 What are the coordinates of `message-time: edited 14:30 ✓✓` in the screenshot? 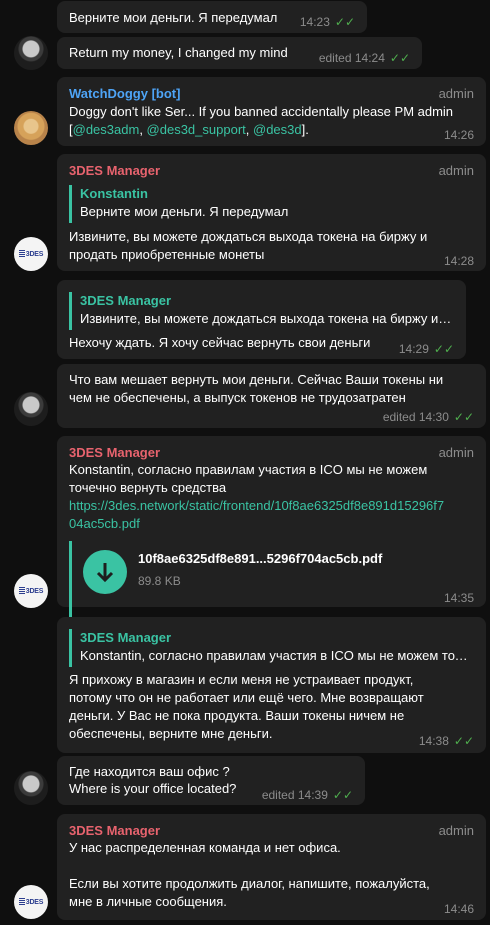 It's located at (428, 417).